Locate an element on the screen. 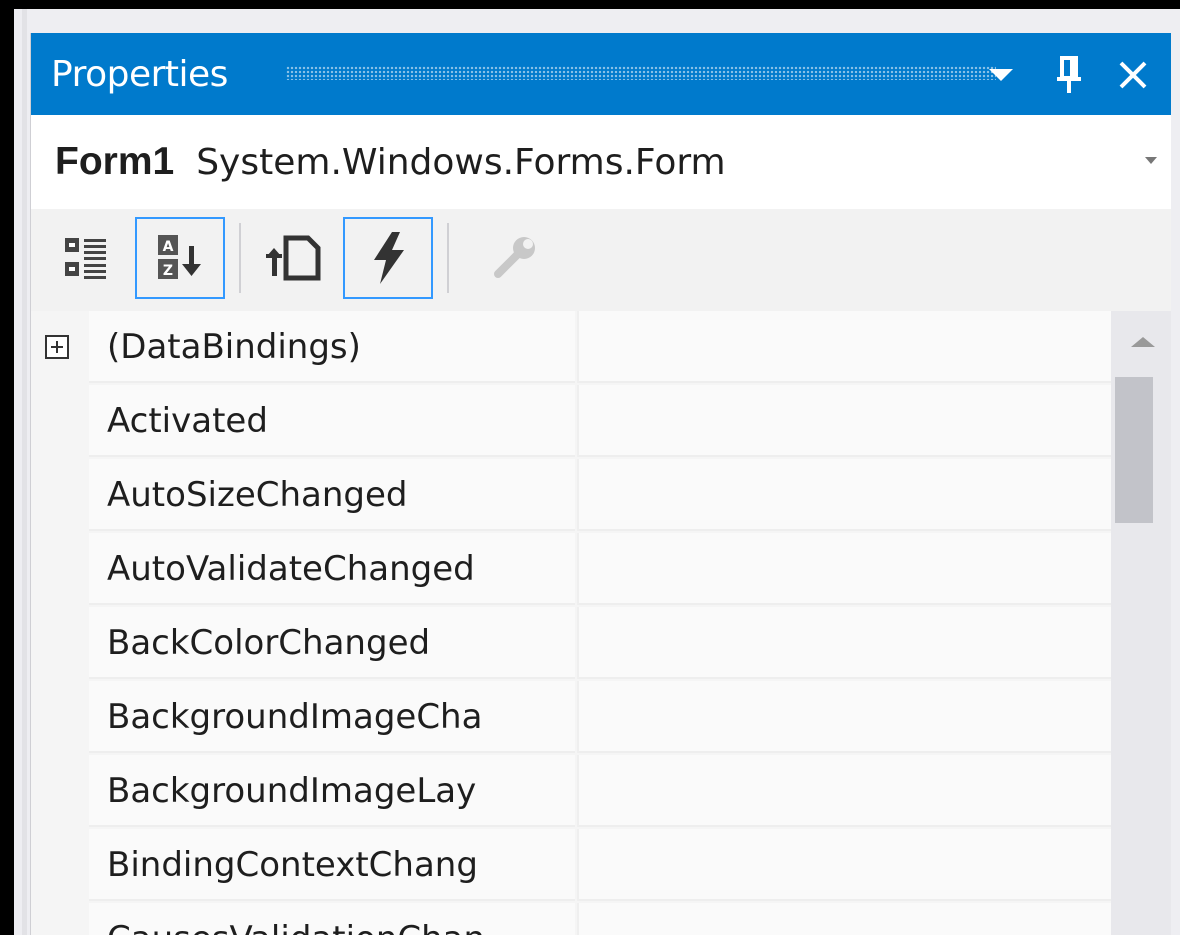  object-name: Form1 is located at coordinates (115, 161).